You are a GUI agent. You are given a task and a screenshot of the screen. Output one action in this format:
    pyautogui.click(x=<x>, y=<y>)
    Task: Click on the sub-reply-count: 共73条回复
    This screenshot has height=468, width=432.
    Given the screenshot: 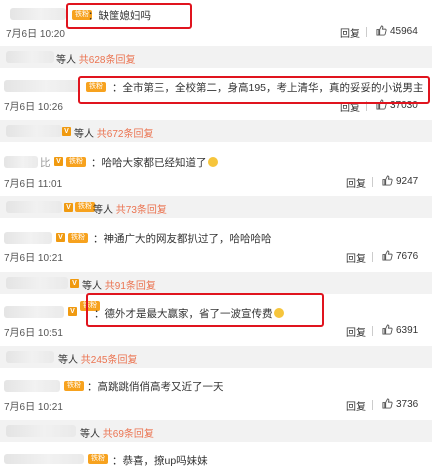 What is the action you would take?
    pyautogui.click(x=141, y=210)
    